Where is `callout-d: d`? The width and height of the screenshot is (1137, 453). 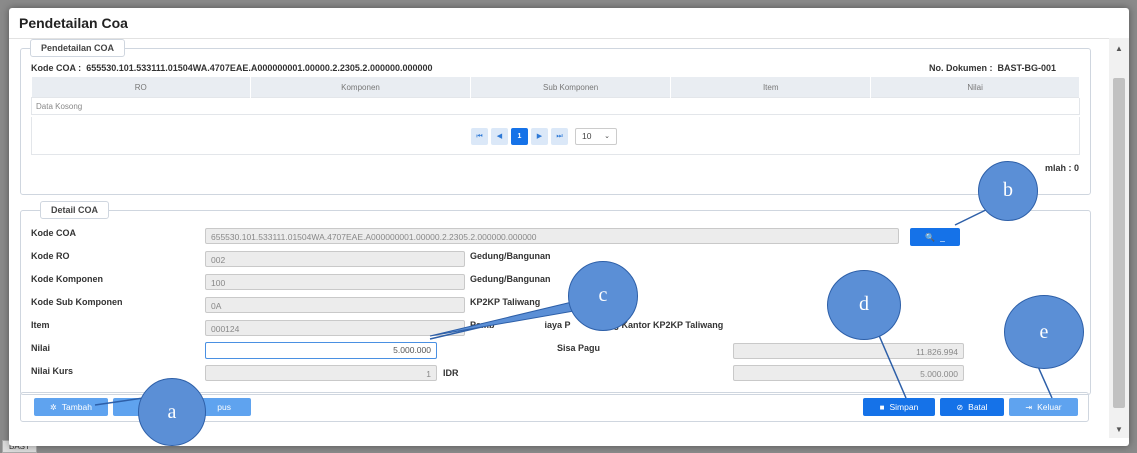
callout-d: d is located at coordinates (864, 305).